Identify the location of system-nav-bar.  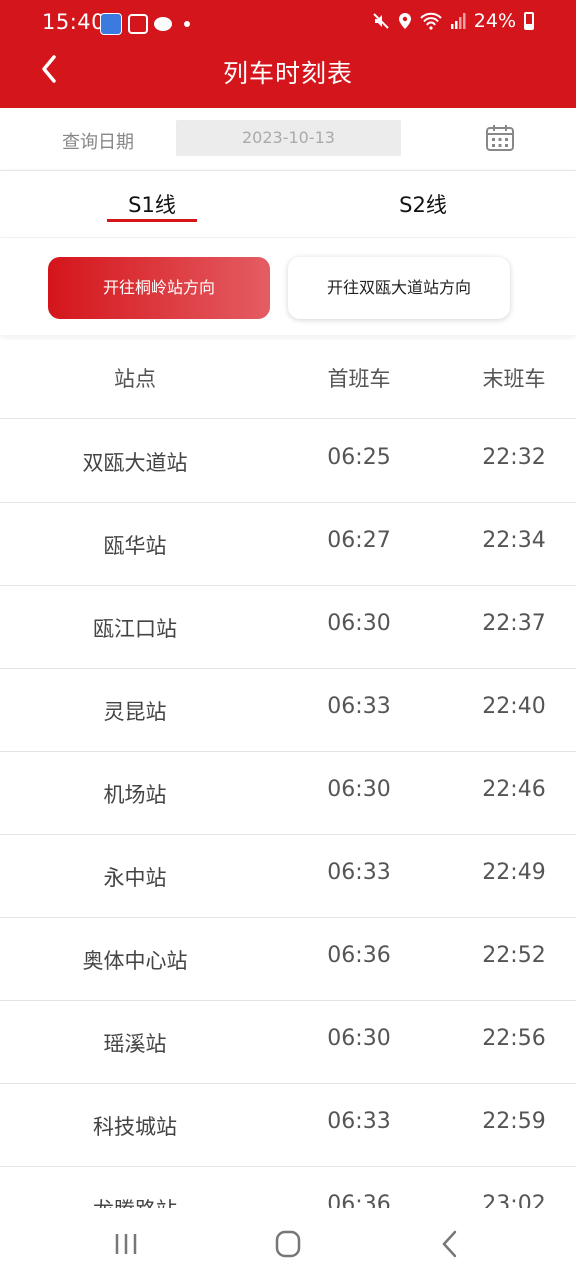
(288, 1244).